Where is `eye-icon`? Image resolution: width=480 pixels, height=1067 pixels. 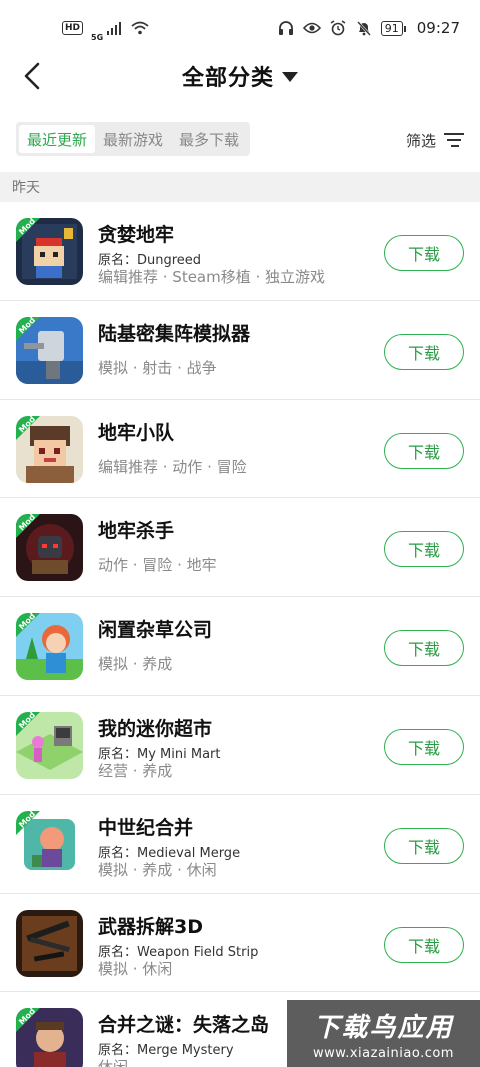
eye-icon is located at coordinates (311, 28).